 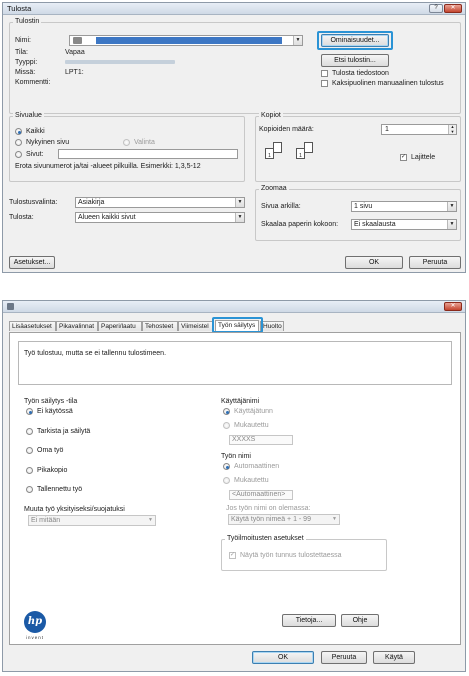 I want to click on title-bar: ✕, so click(x=234, y=307).